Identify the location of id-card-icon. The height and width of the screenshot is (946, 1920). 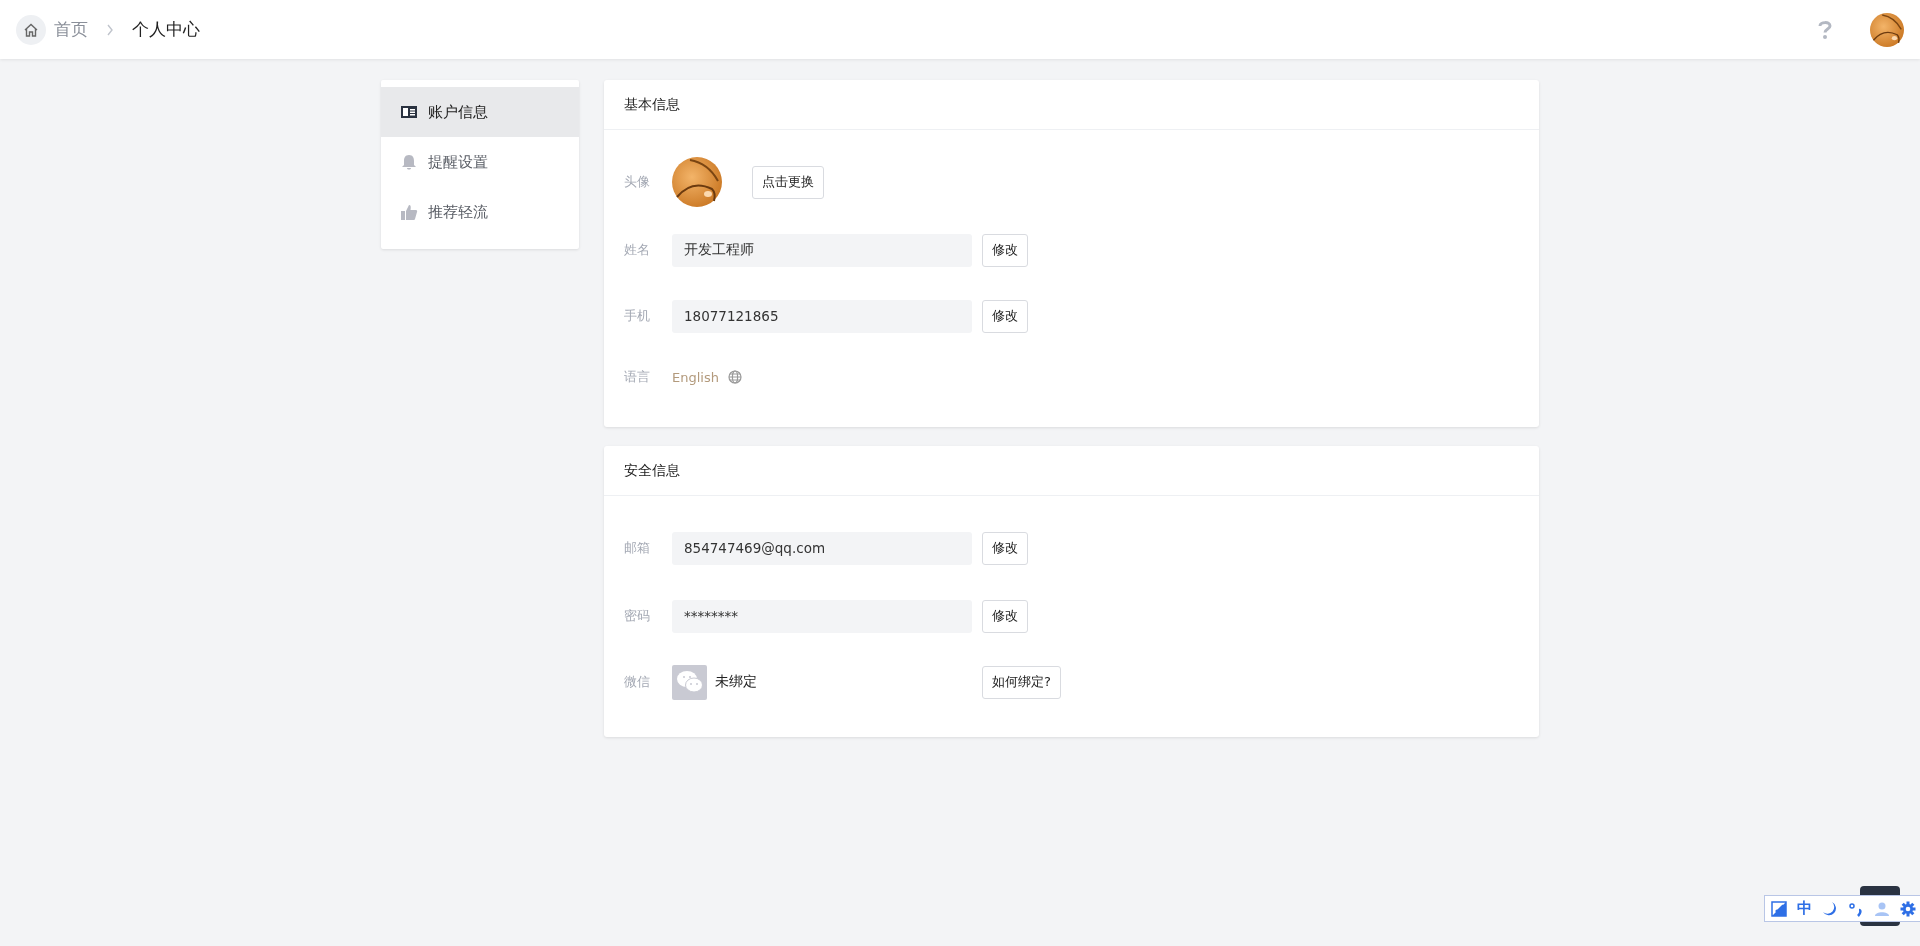
(409, 112).